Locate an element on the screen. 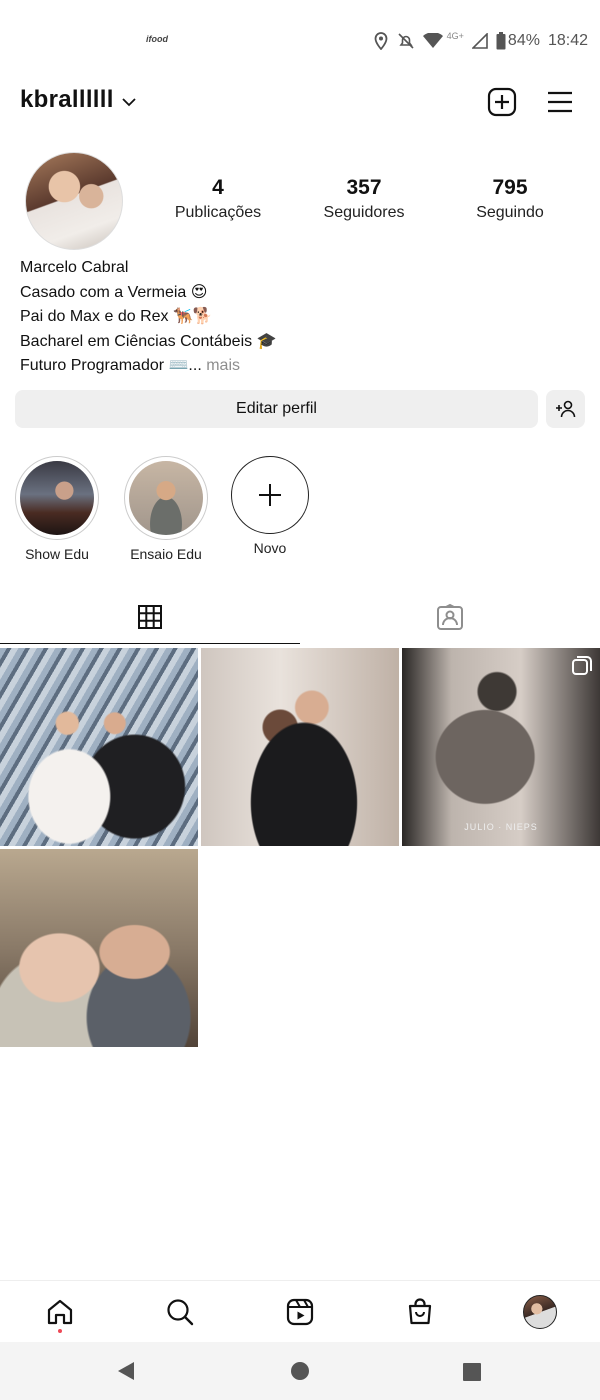 The width and height of the screenshot is (600, 1400). tagged-person-icon is located at coordinates (450, 616).